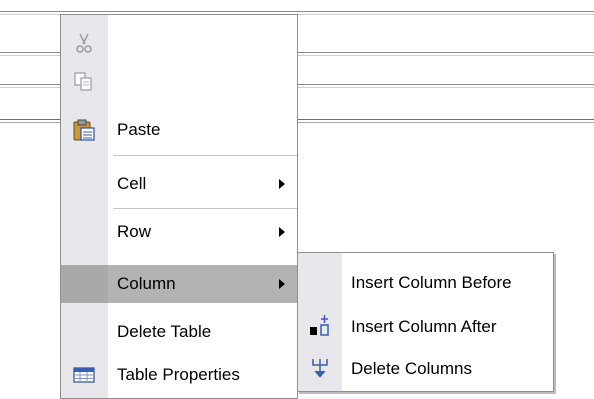  I want to click on submenu-item-label: Delete Columns, so click(411, 368).